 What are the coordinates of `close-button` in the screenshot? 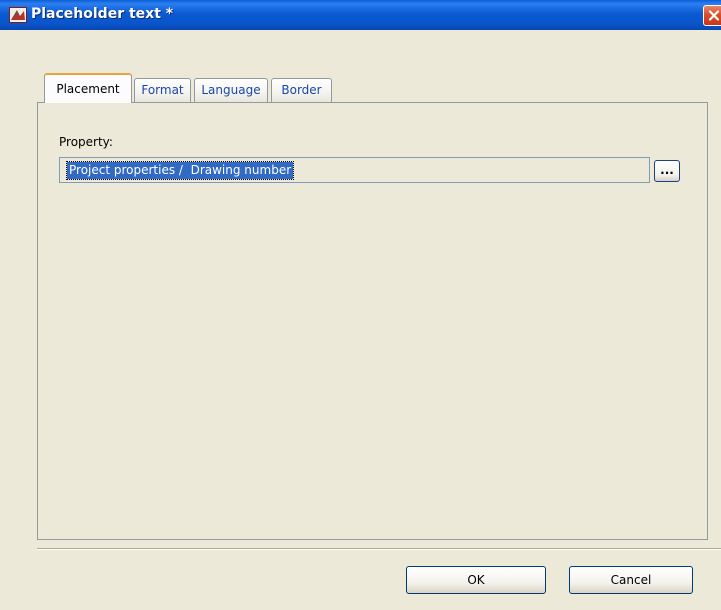 It's located at (712, 15).